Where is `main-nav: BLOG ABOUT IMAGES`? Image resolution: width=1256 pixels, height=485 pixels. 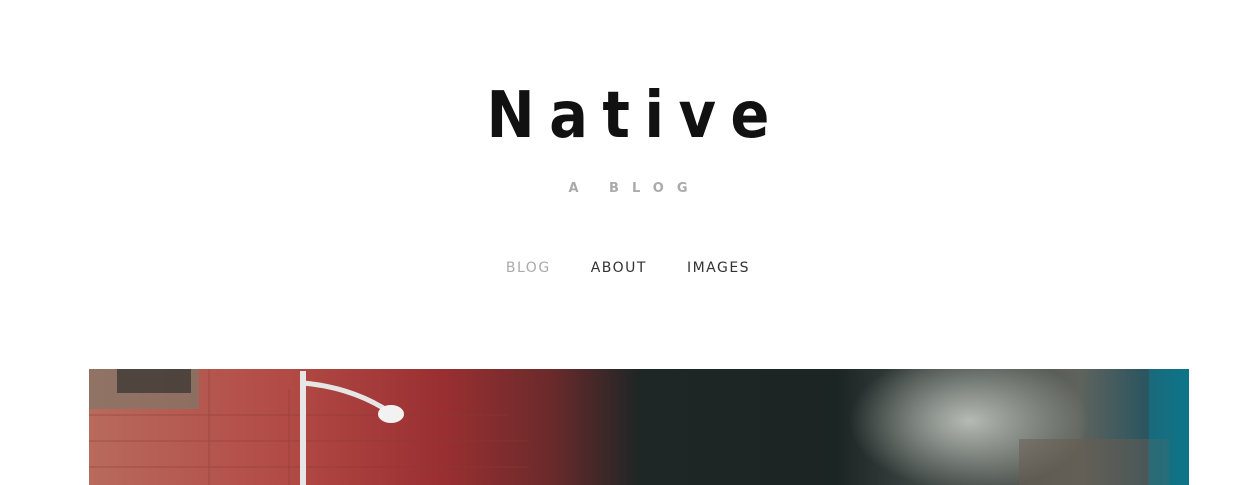
main-nav: BLOG ABOUT IMAGES is located at coordinates (628, 268).